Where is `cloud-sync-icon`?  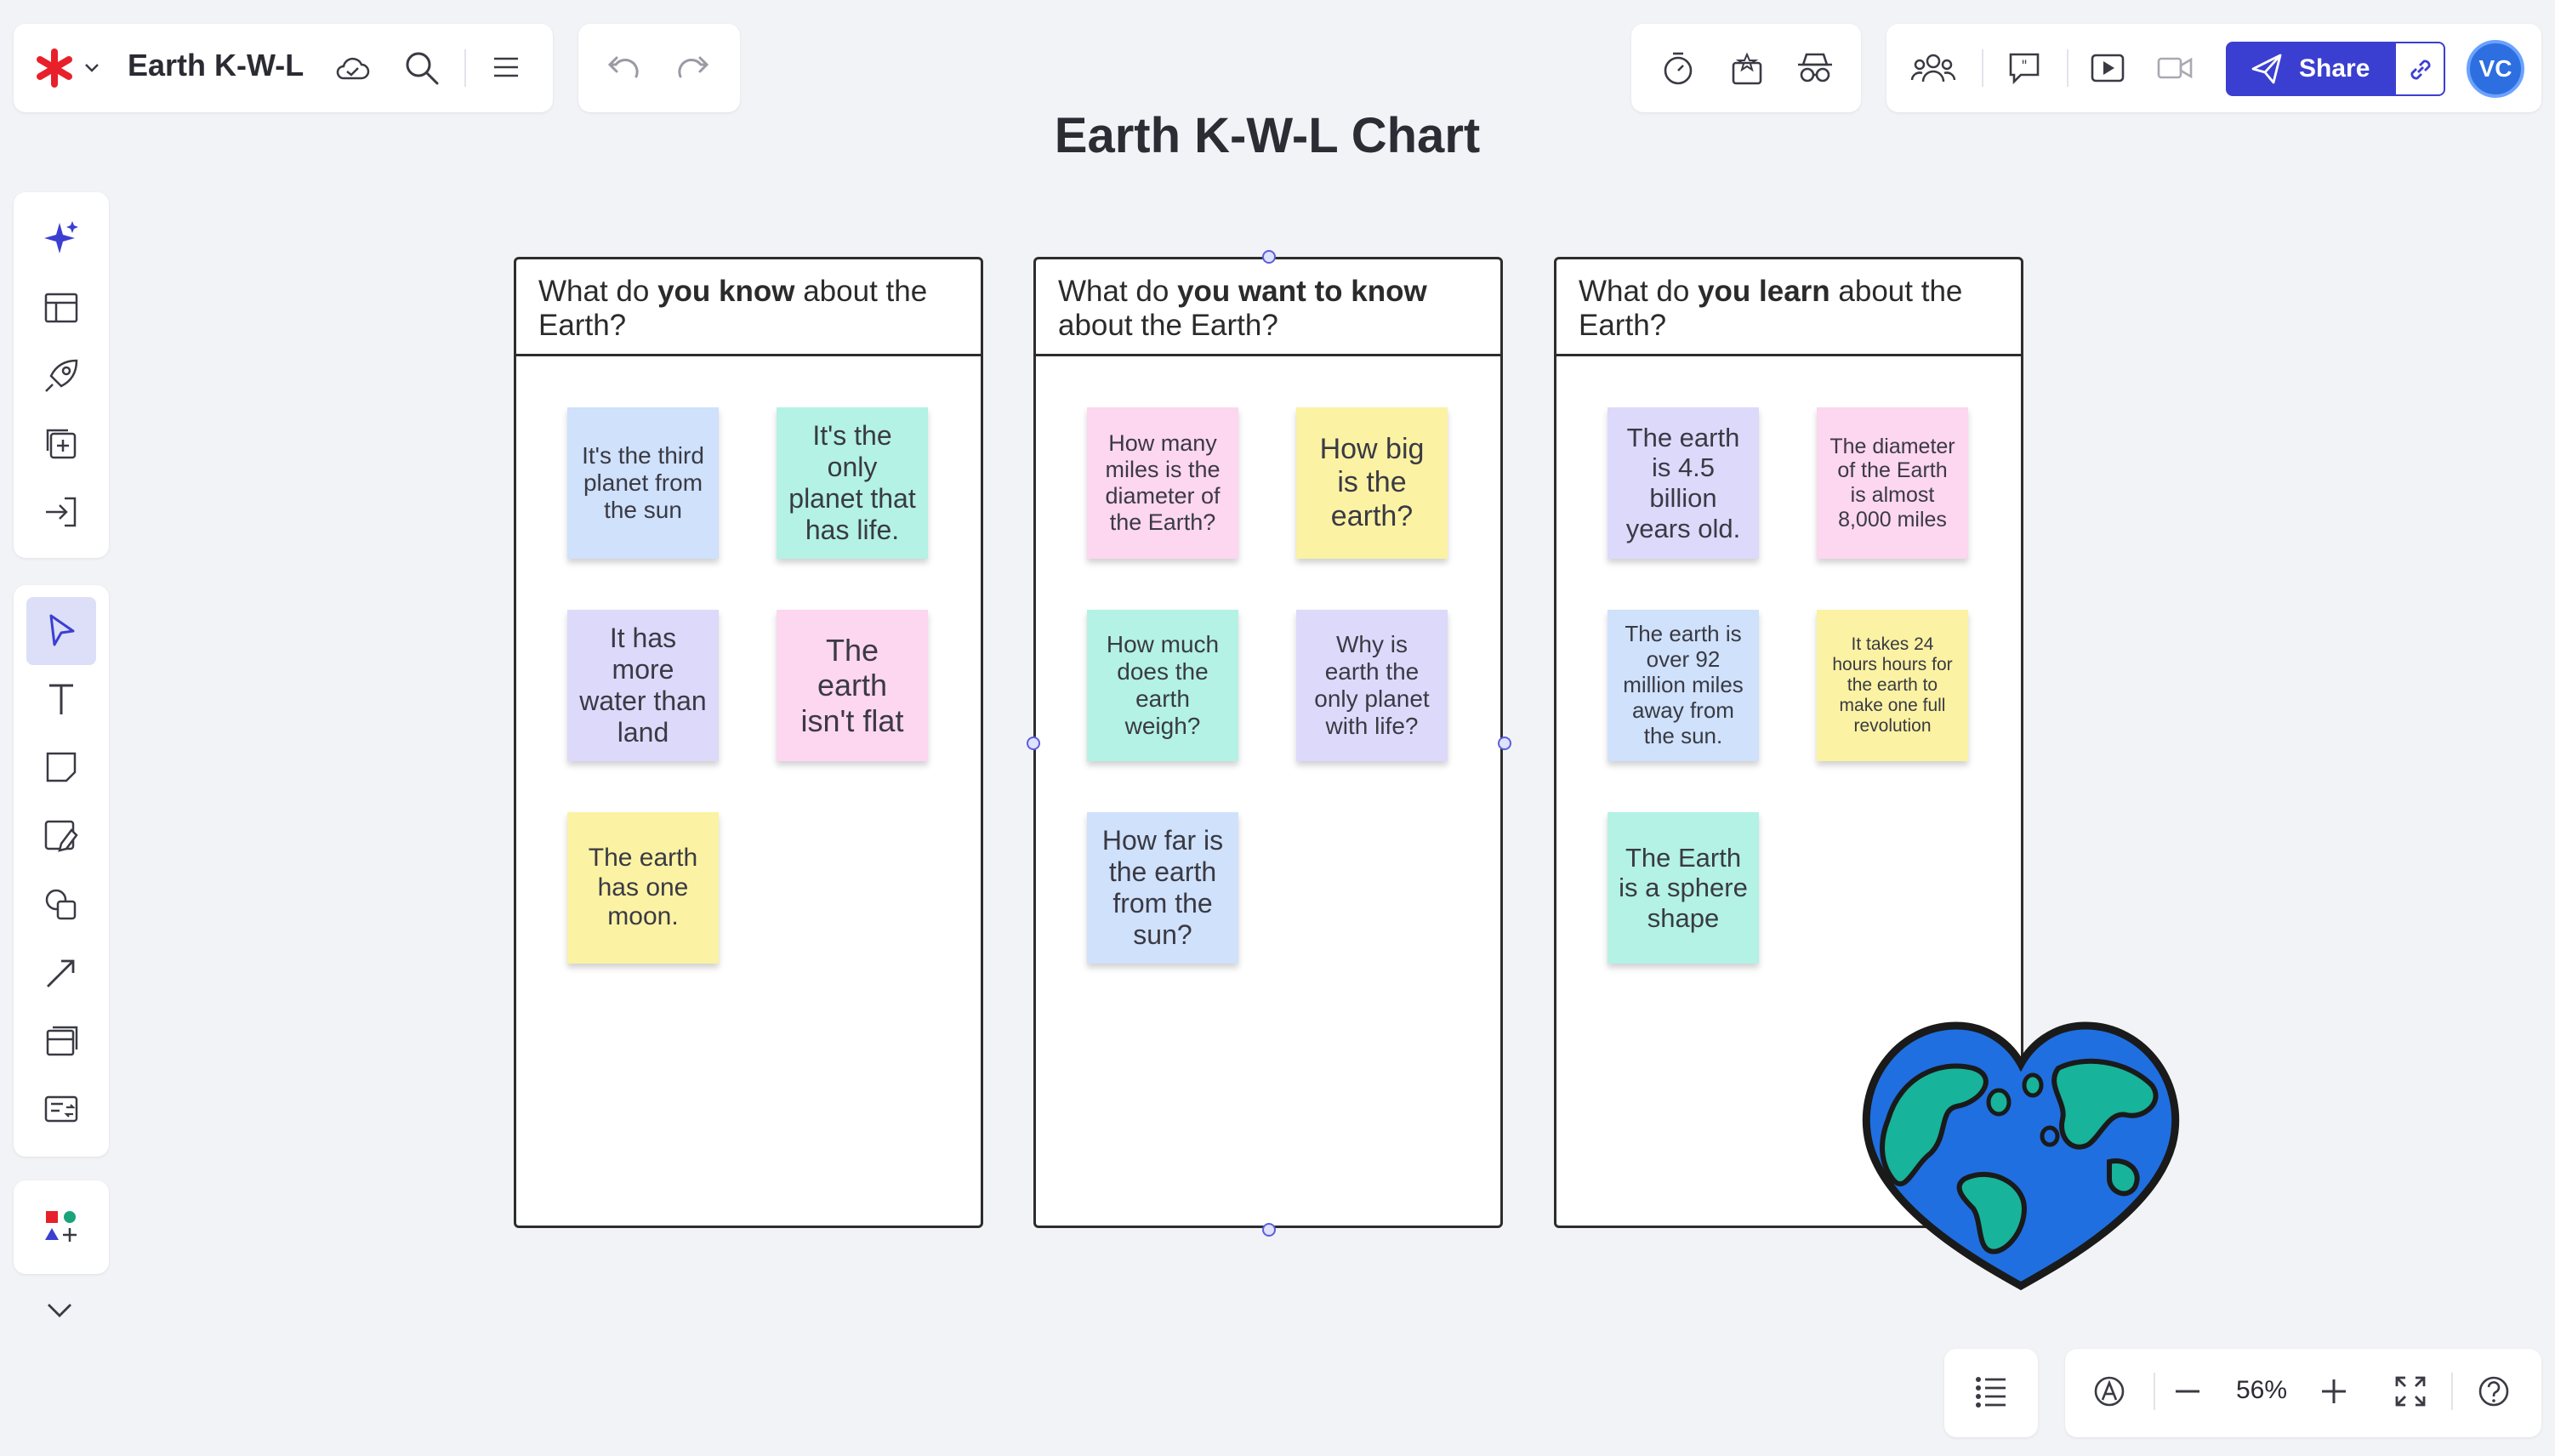
cloud-sync-icon is located at coordinates (352, 68).